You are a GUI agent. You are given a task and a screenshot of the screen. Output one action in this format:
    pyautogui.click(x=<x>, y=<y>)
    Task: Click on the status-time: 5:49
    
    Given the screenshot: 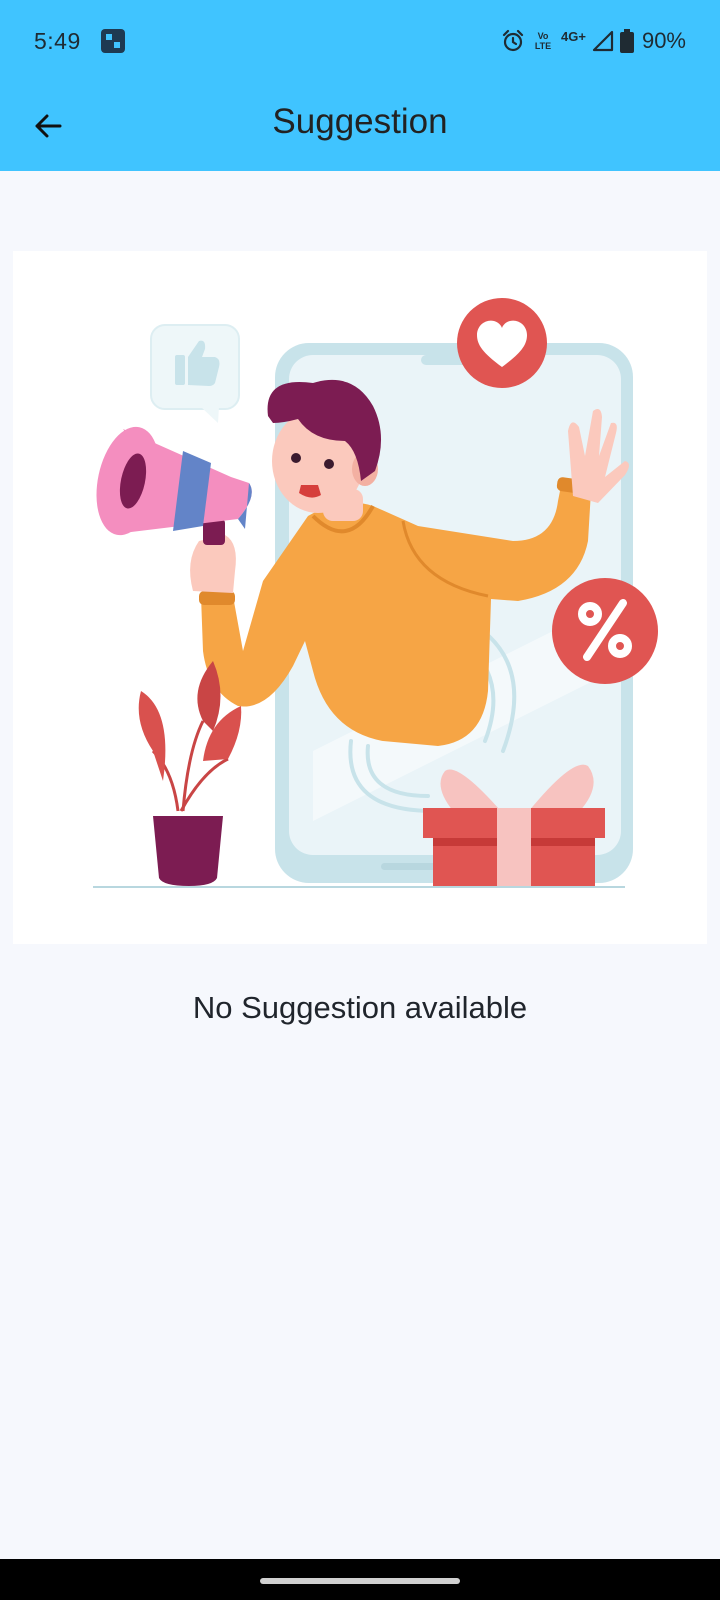 What is the action you would take?
    pyautogui.click(x=57, y=41)
    